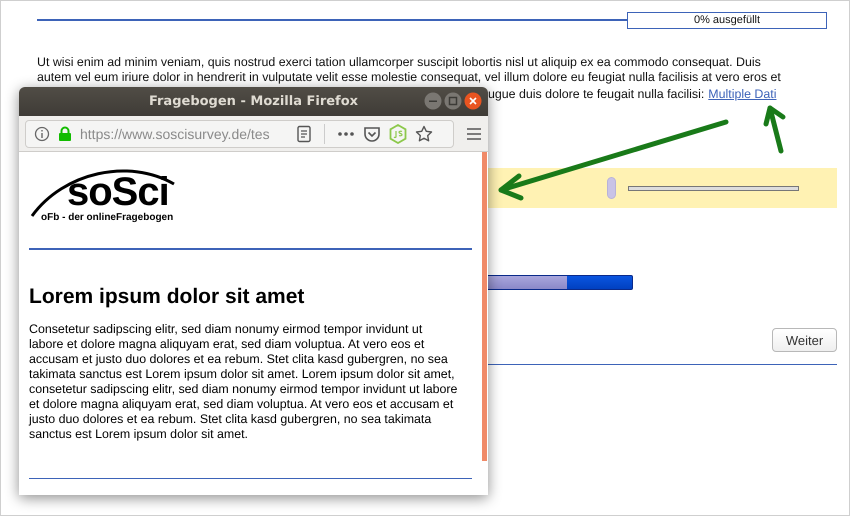  I want to click on text-link: Multiple Dati, so click(742, 94).